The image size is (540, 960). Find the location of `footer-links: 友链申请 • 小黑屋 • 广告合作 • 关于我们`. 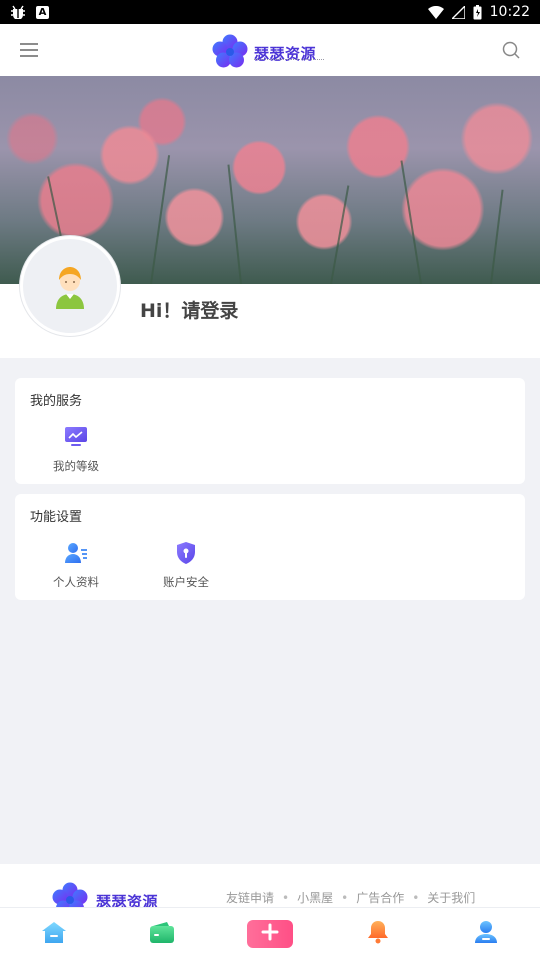

footer-links: 友链申请 • 小黑屋 • 广告合作 • 关于我们 is located at coordinates (351, 897).